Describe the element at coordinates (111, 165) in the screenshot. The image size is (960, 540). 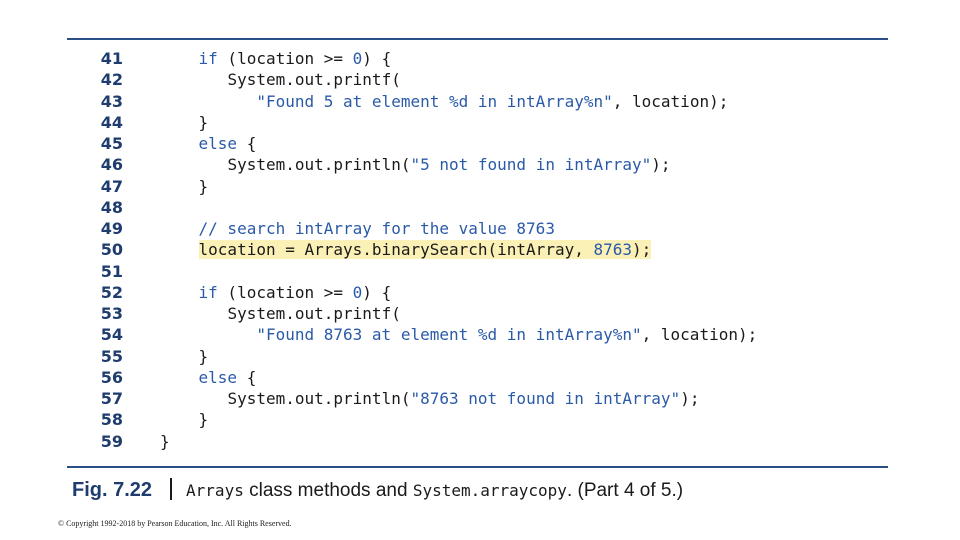
I see `line-number: 46` at that location.